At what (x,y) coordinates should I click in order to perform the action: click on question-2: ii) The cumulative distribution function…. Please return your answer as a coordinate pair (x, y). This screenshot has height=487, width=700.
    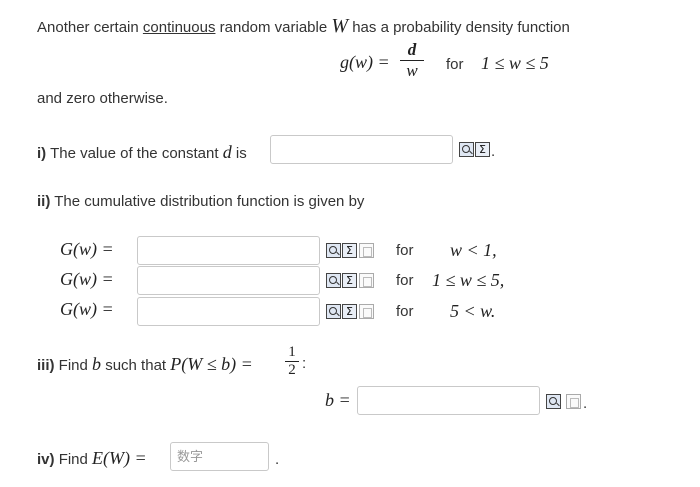
    Looking at the image, I should click on (200, 201).